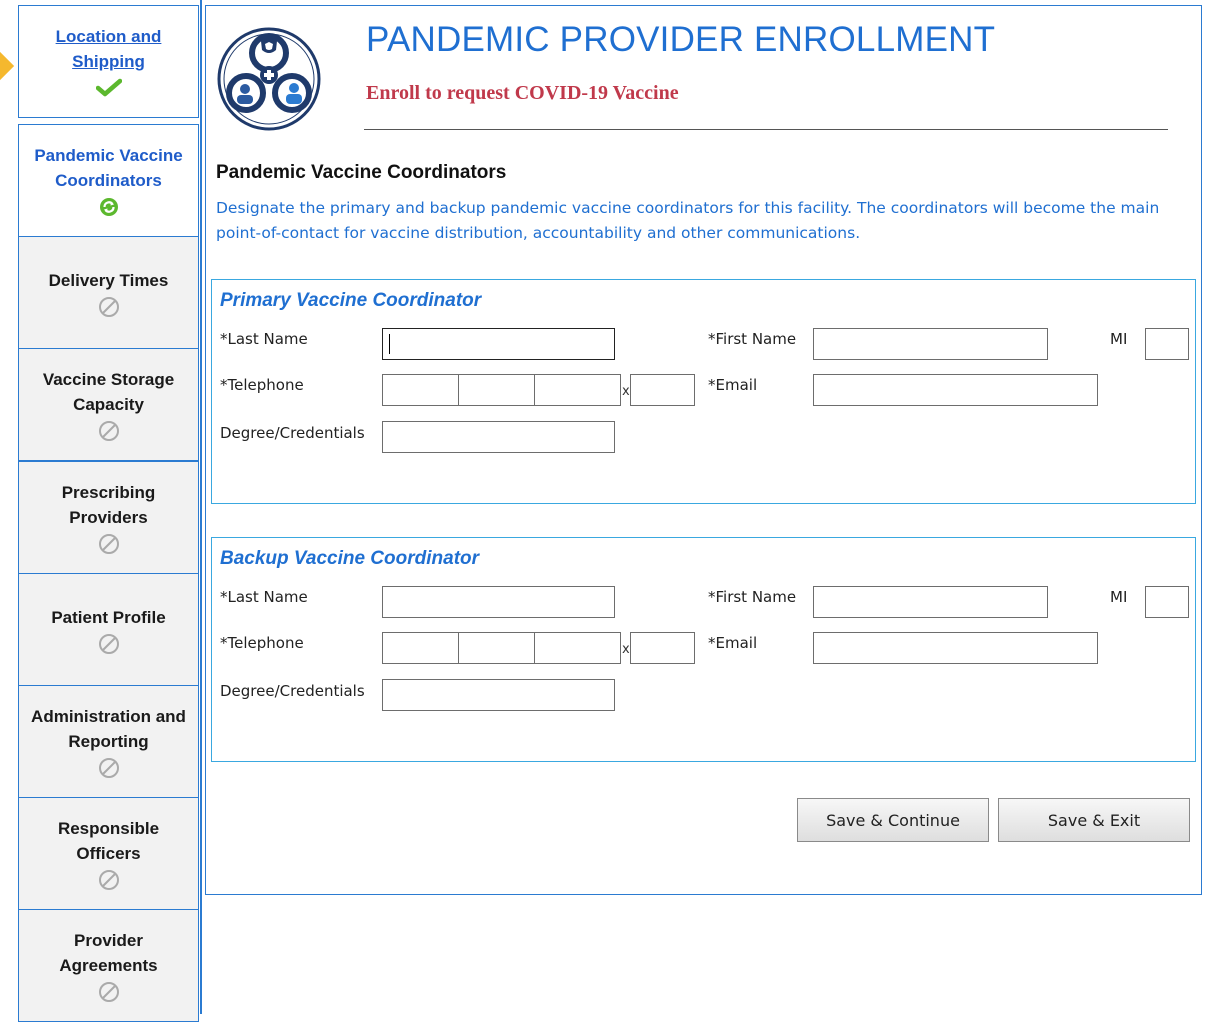 The width and height of the screenshot is (1211, 1022). I want to click on step-provider-agreements: Provider Agreements, so click(108, 965).